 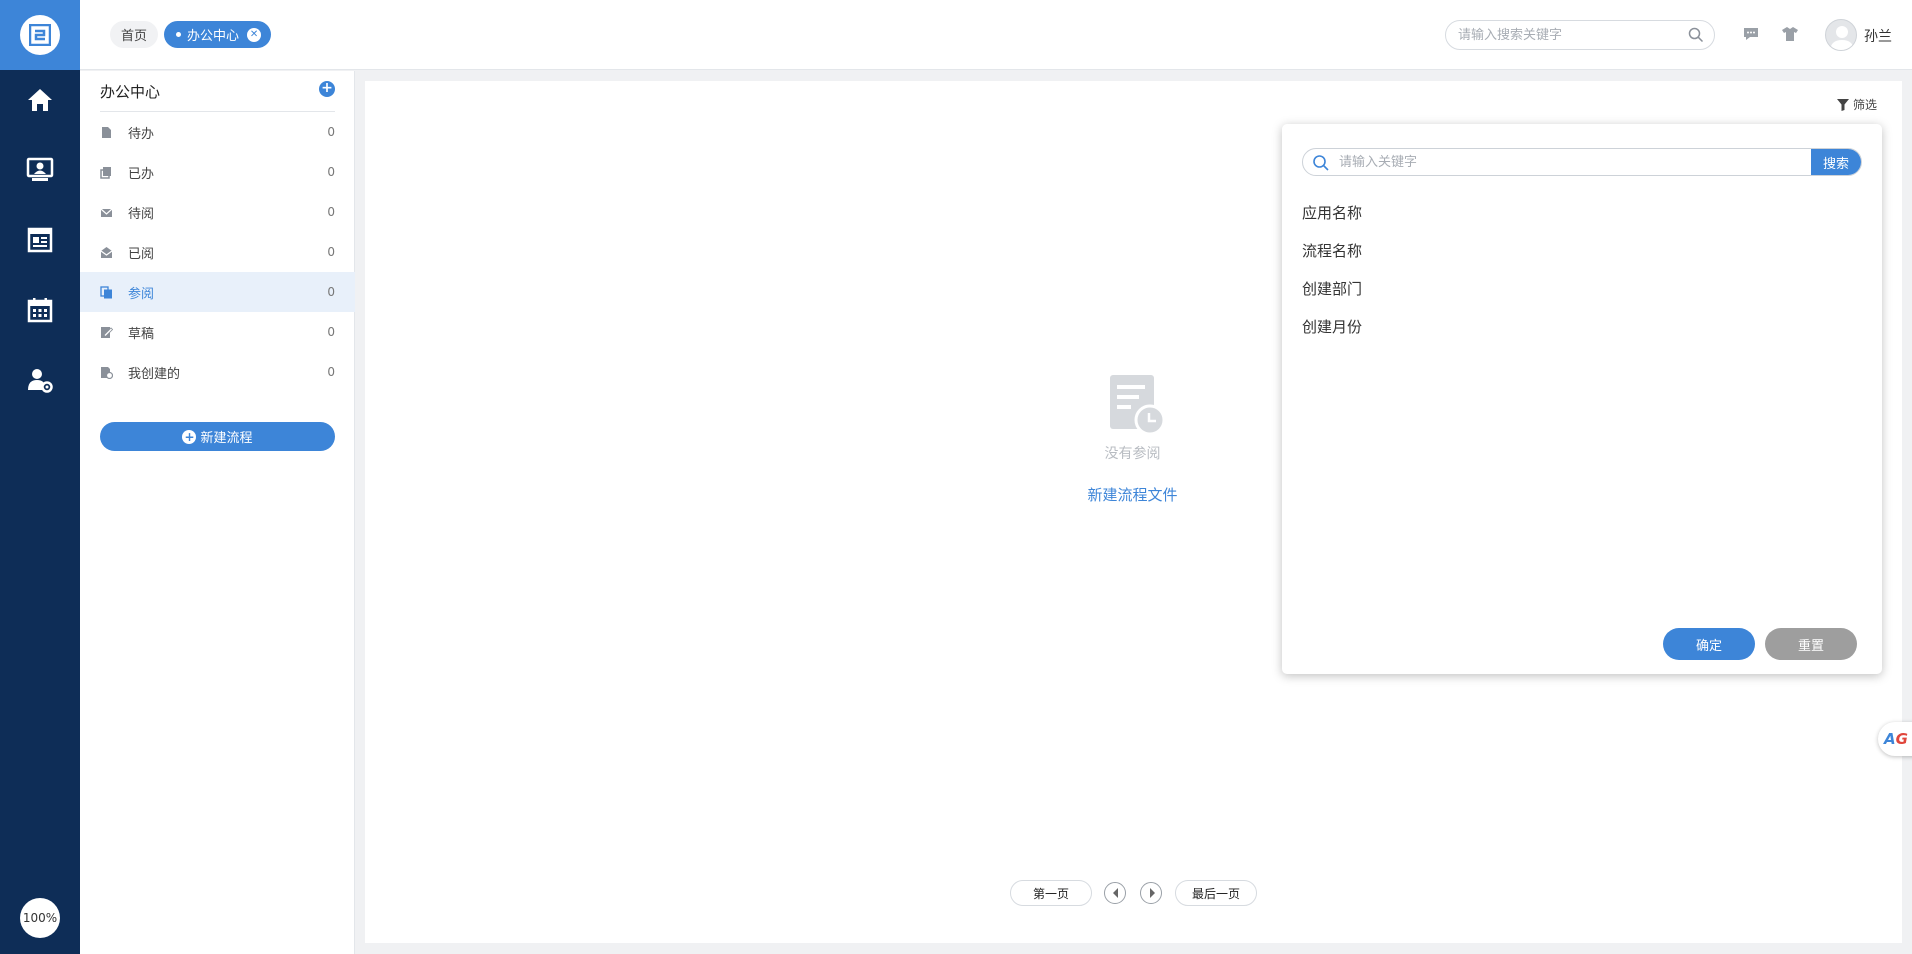 I want to click on user-settings-icon, so click(x=40, y=381).